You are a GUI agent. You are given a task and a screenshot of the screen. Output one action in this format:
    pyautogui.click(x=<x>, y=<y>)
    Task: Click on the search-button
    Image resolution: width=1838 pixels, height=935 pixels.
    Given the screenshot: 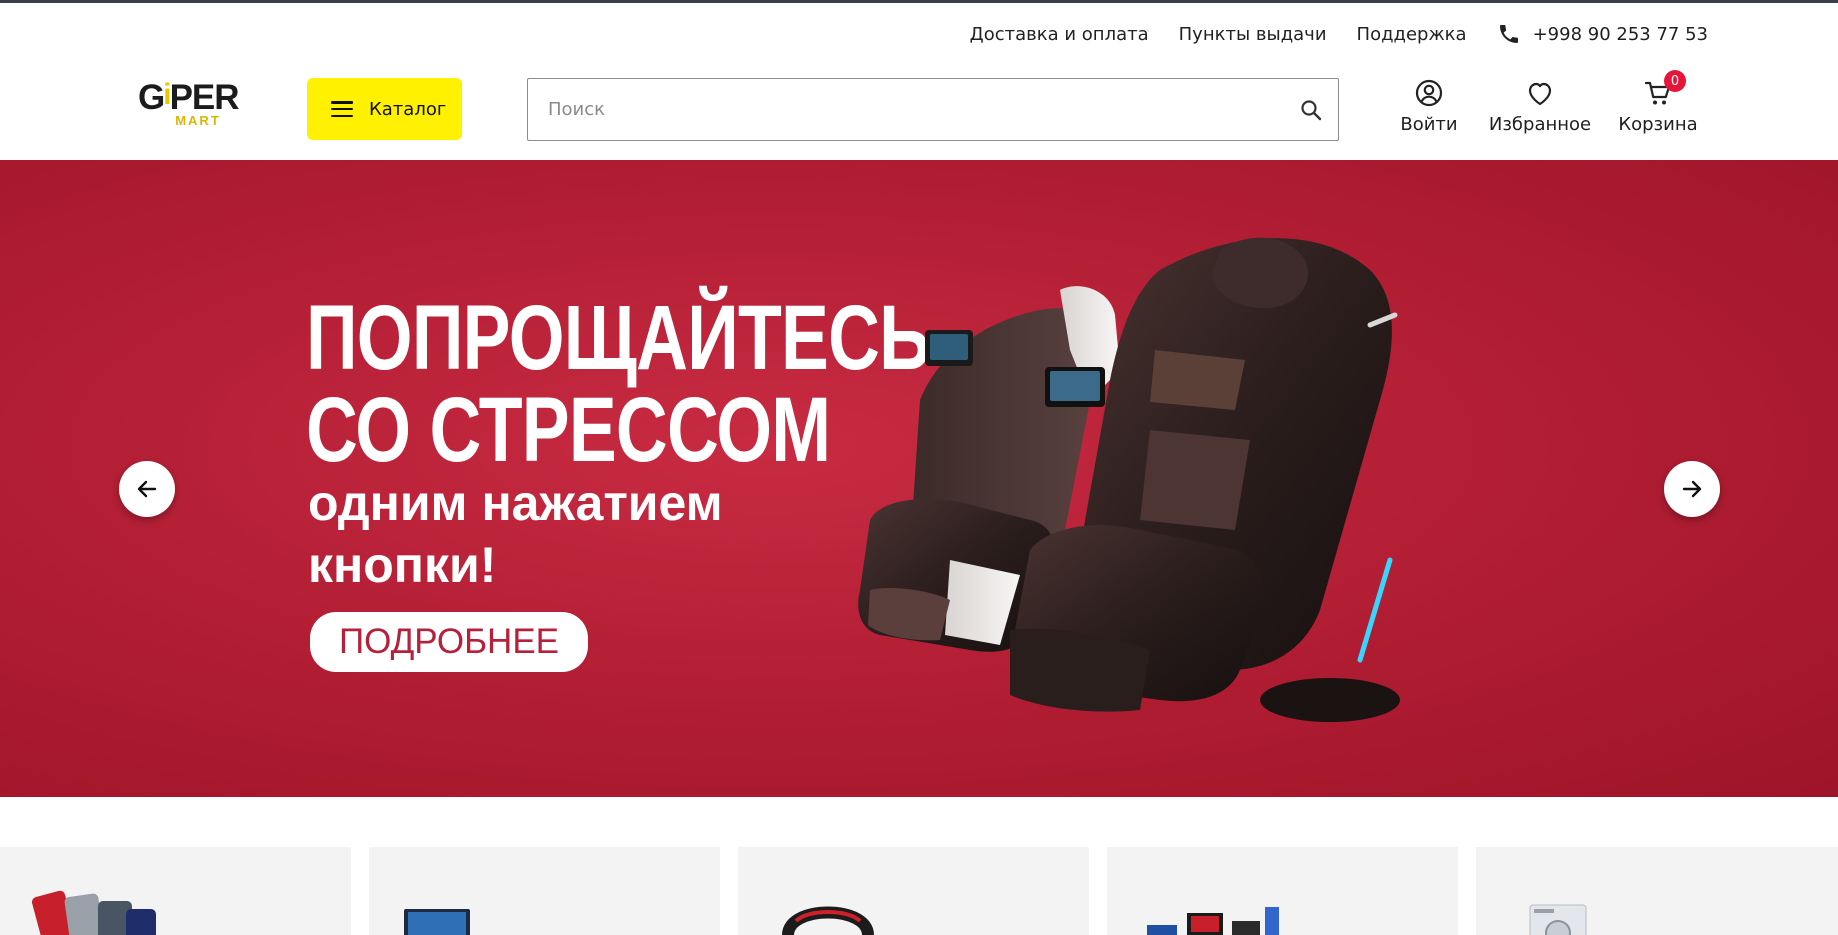 What is the action you would take?
    pyautogui.click(x=1311, y=109)
    